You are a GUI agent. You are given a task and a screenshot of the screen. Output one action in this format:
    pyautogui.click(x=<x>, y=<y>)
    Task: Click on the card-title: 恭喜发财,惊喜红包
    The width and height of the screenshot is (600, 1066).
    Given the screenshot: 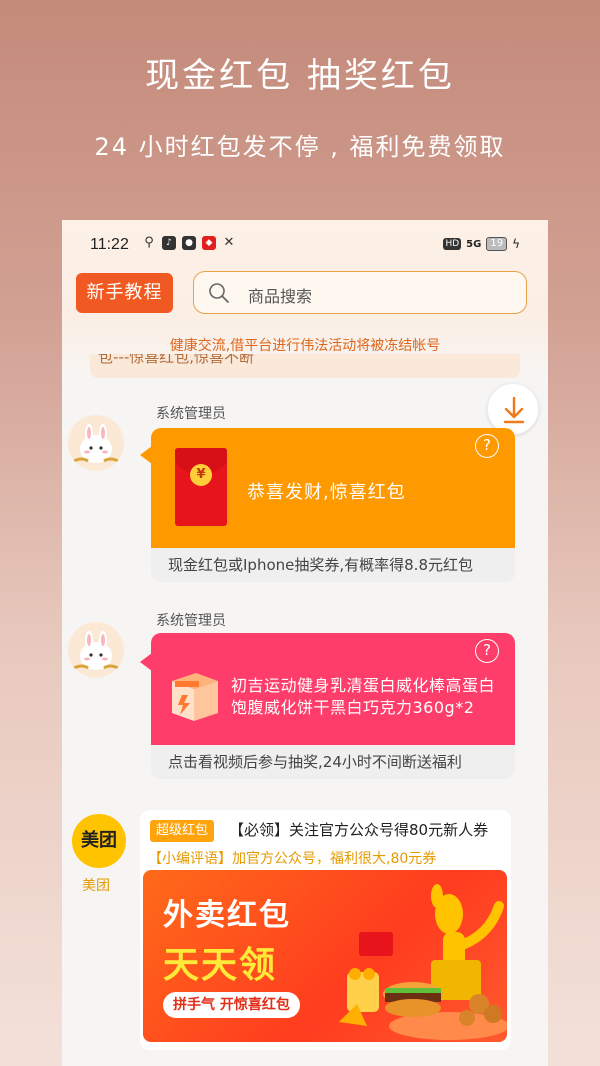 What is the action you would take?
    pyautogui.click(x=326, y=492)
    